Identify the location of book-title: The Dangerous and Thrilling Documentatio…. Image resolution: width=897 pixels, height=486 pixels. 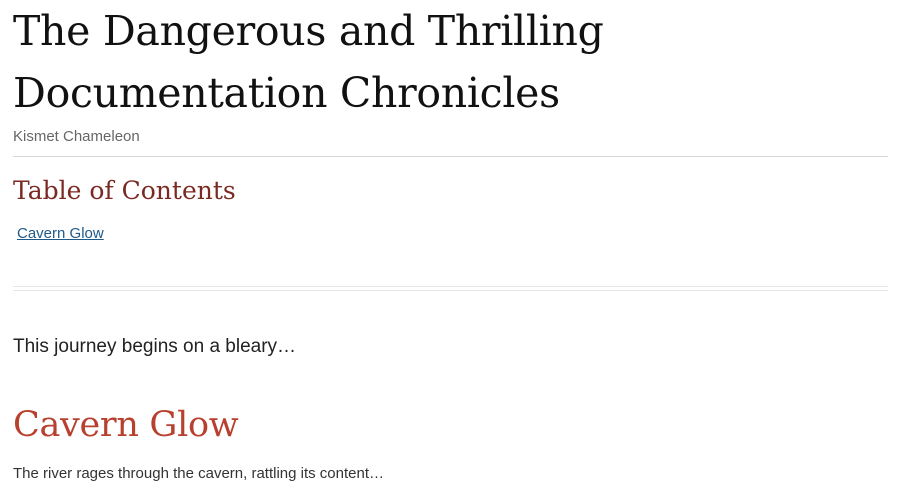
(308, 62).